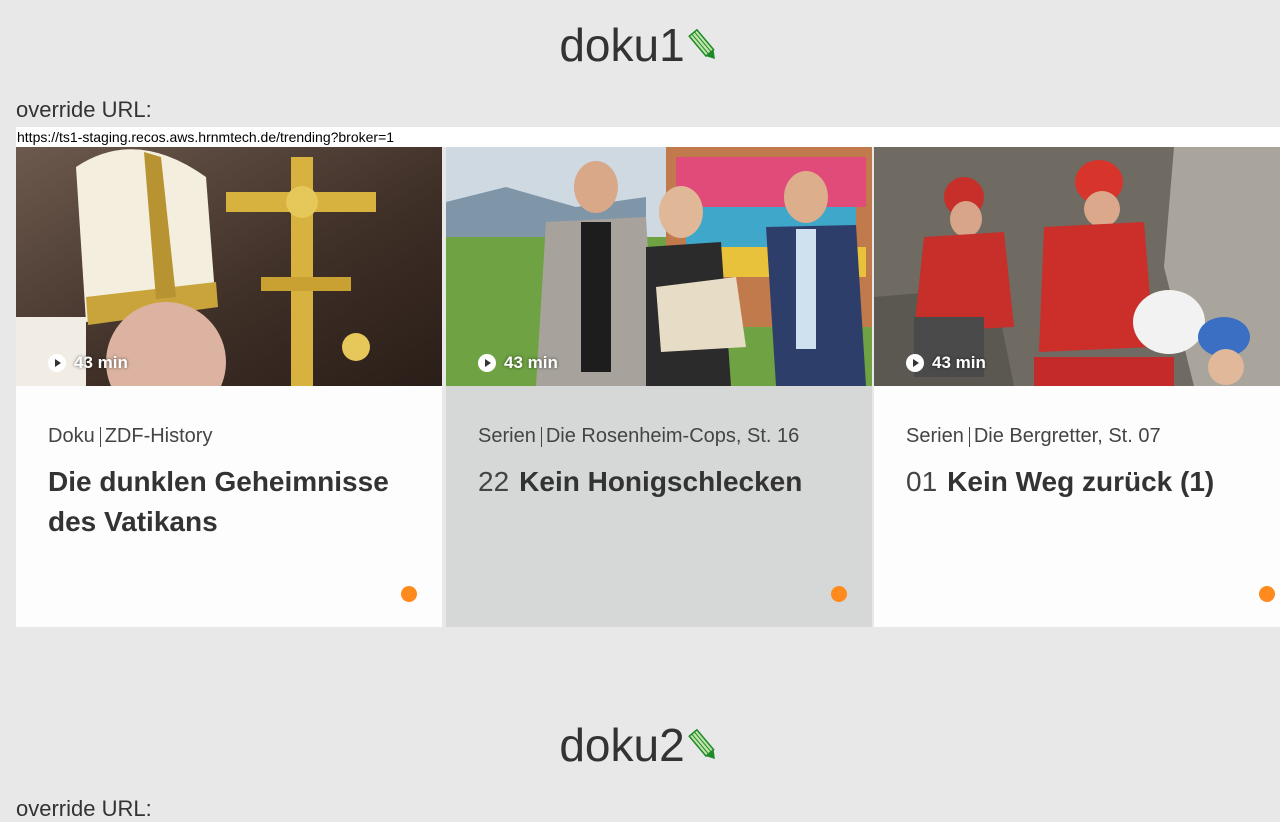 Image resolution: width=1280 pixels, height=822 pixels. I want to click on teaser-meta: Serien Die Rosenheim-Cops, St. 16, so click(638, 436).